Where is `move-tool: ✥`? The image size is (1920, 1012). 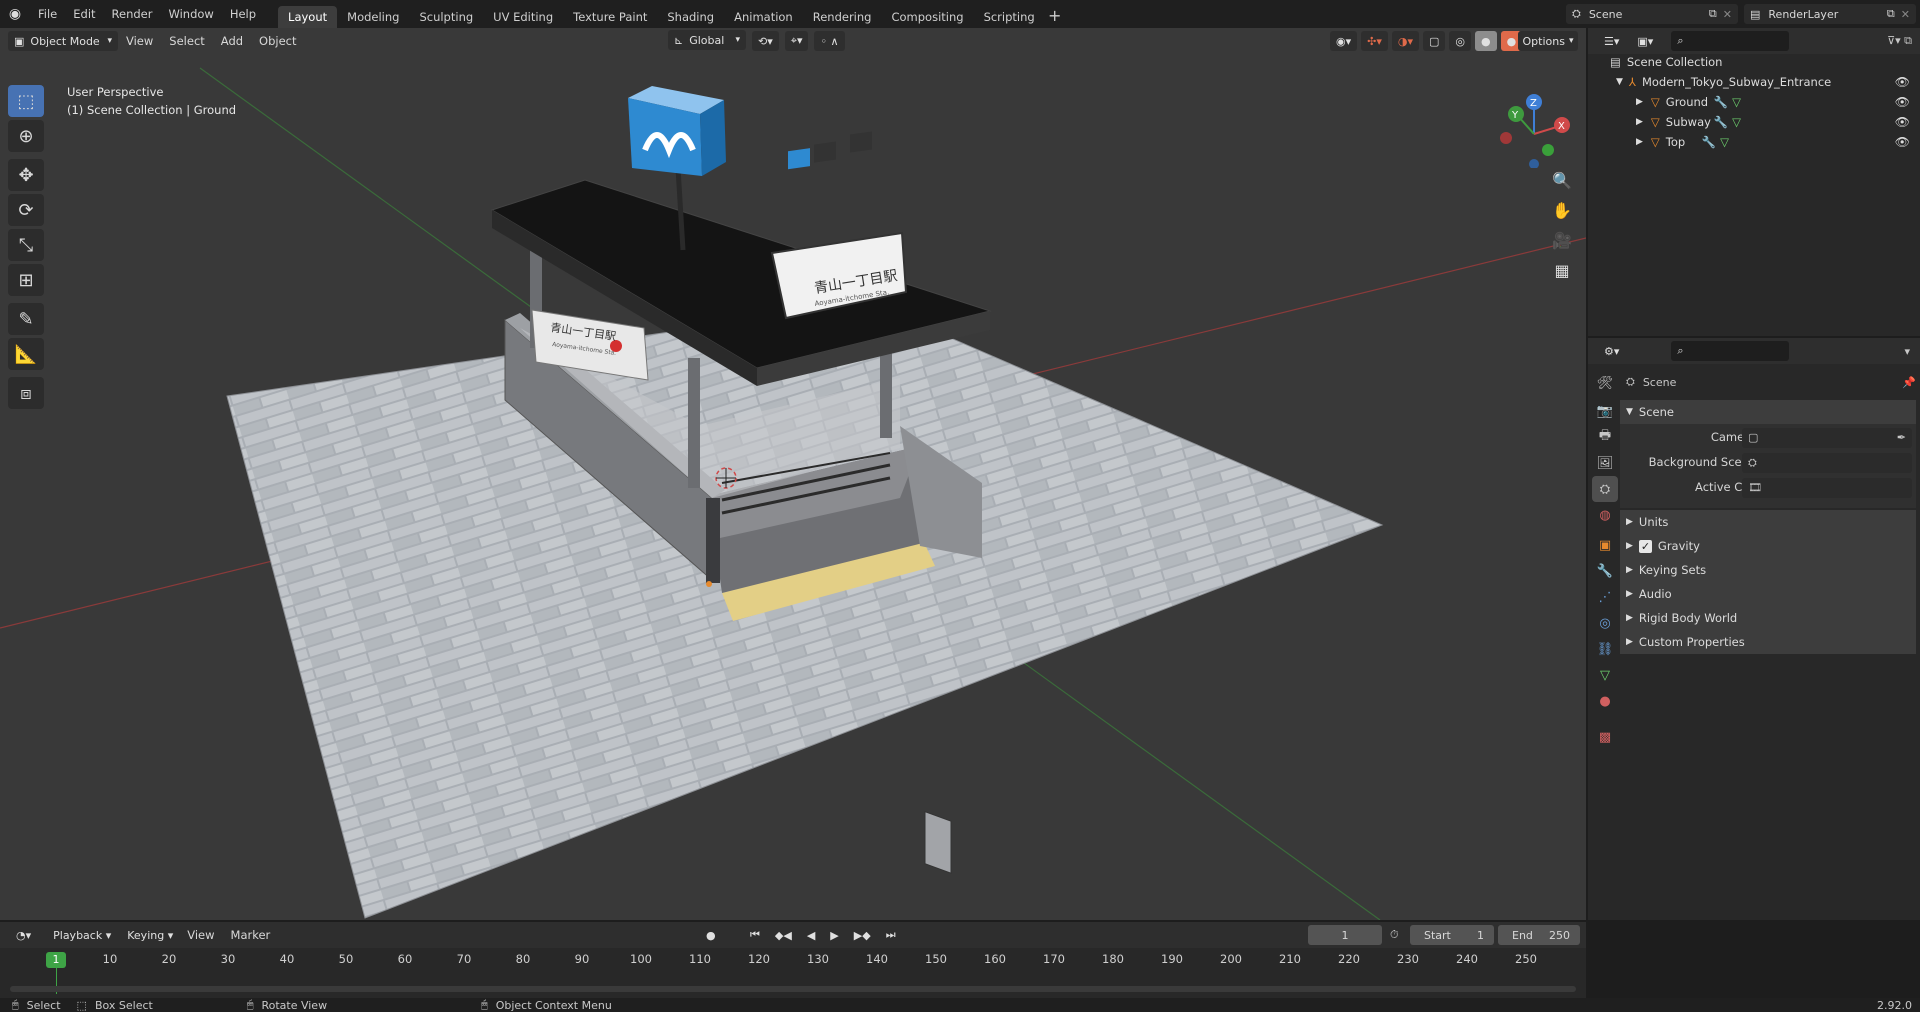 move-tool: ✥ is located at coordinates (26, 175).